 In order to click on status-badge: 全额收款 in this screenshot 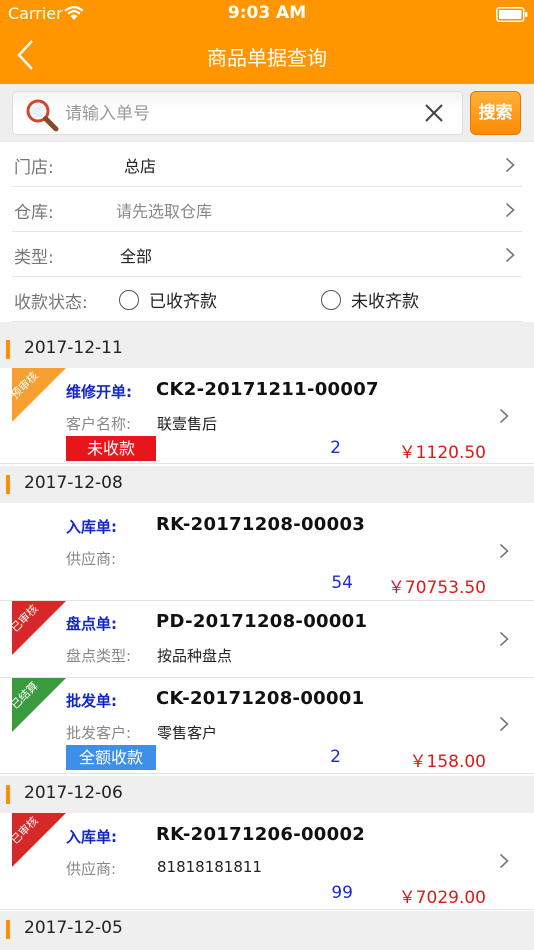, I will do `click(111, 757)`.